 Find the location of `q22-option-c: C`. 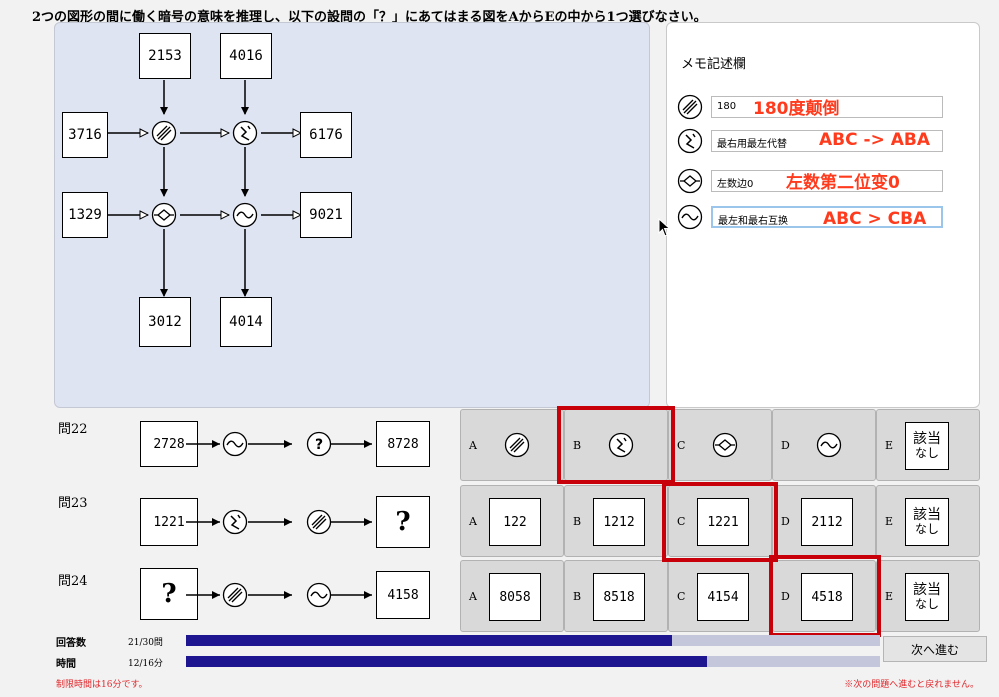

q22-option-c: C is located at coordinates (720, 445).